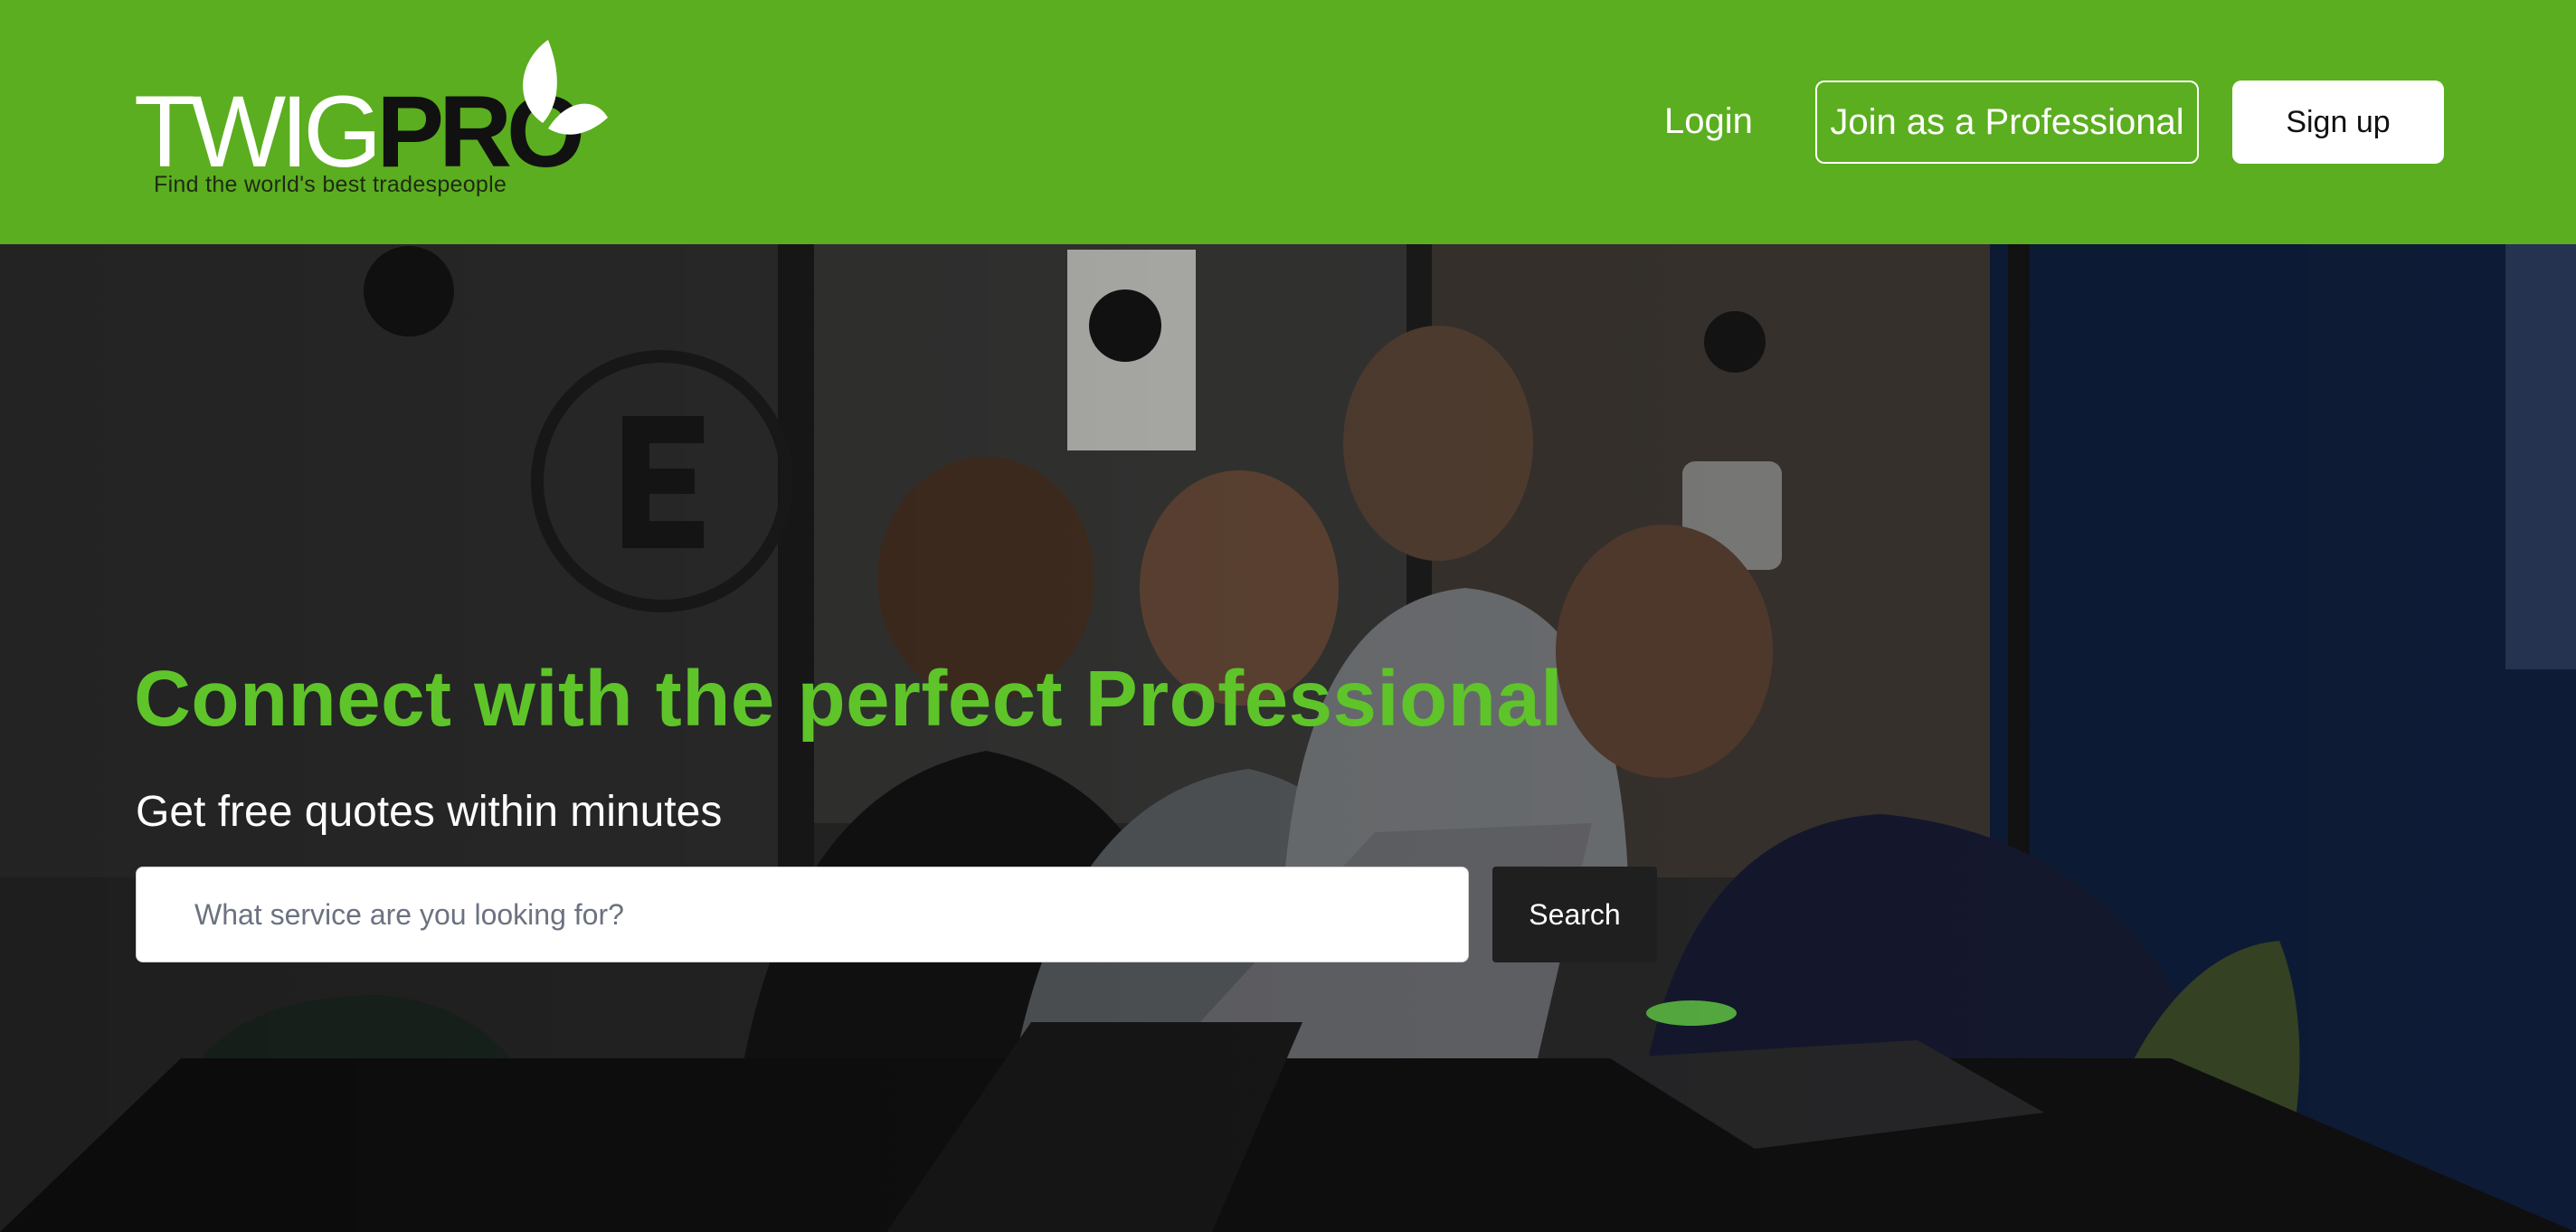 The image size is (2576, 1232). I want to click on search-button: Search, so click(1574, 914).